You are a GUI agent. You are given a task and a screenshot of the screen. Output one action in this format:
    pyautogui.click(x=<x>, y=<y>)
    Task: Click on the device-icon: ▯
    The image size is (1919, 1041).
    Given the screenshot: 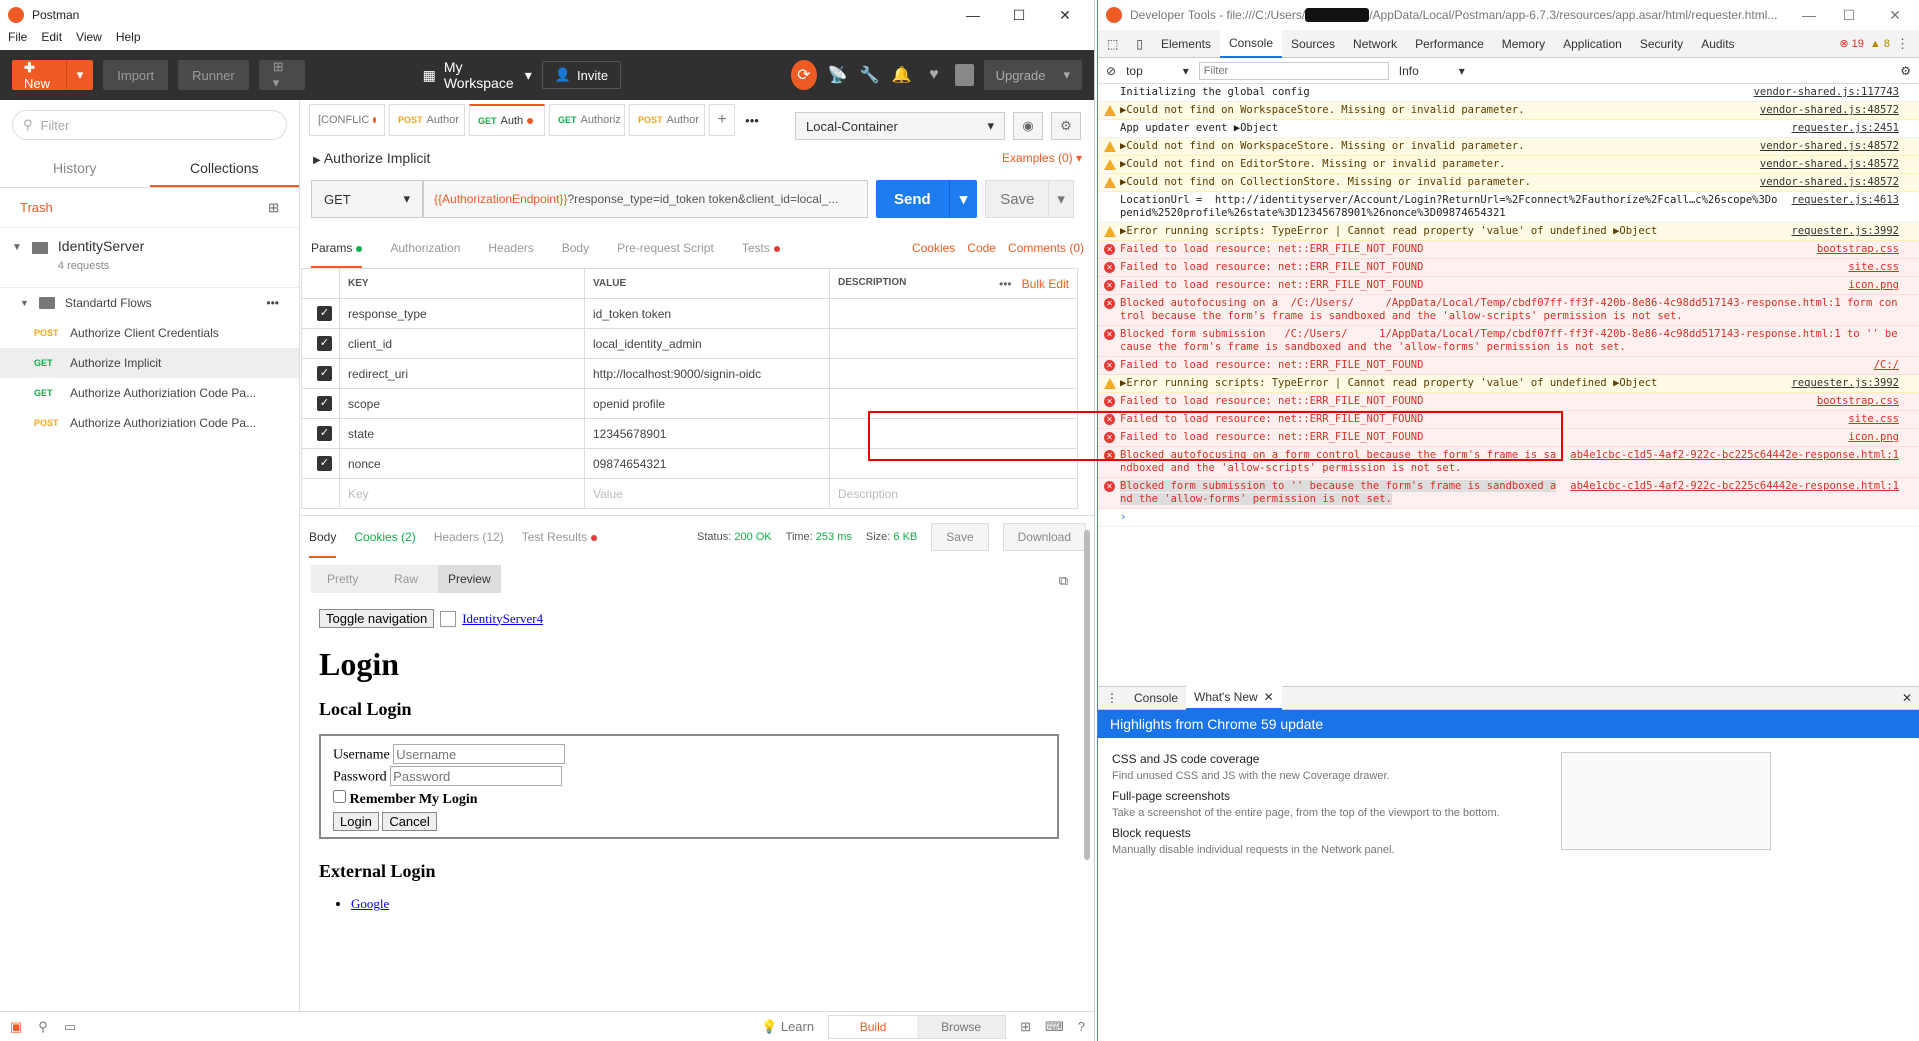 What is the action you would take?
    pyautogui.click(x=1139, y=44)
    